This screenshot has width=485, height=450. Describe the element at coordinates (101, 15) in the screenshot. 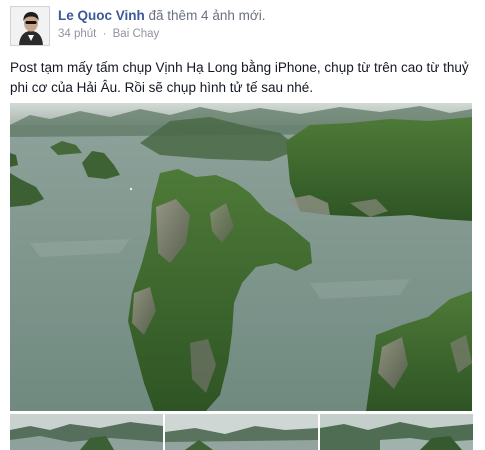

I see `author-name-link: Le Quoc Vinh` at that location.